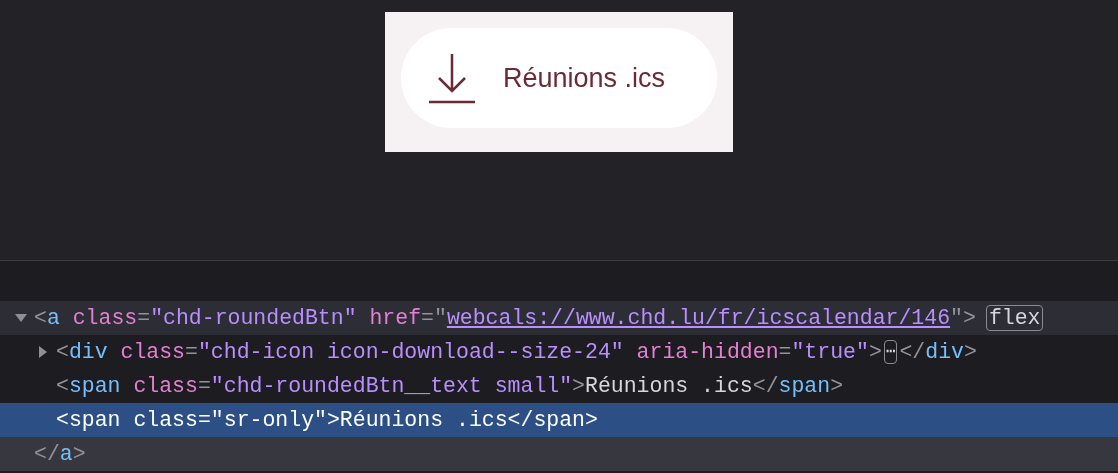  Describe the element at coordinates (698, 318) in the screenshot. I see `url-link: webcals://www.chd.lu/fr/icscalendar/146` at that location.